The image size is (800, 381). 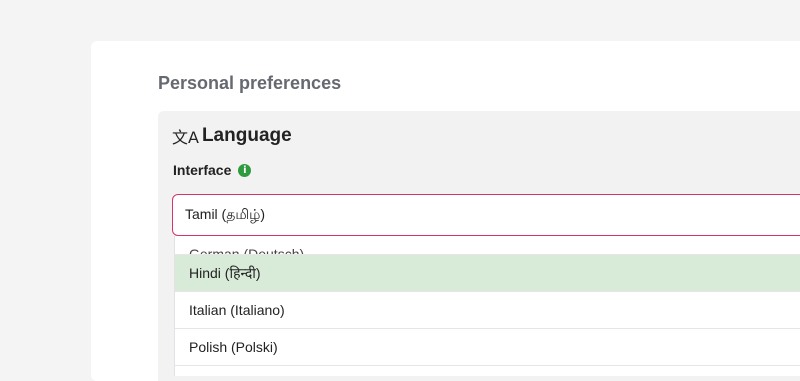 What do you see at coordinates (486, 215) in the screenshot?
I see `interface-language-select: Tamil (தமிழ்)` at bounding box center [486, 215].